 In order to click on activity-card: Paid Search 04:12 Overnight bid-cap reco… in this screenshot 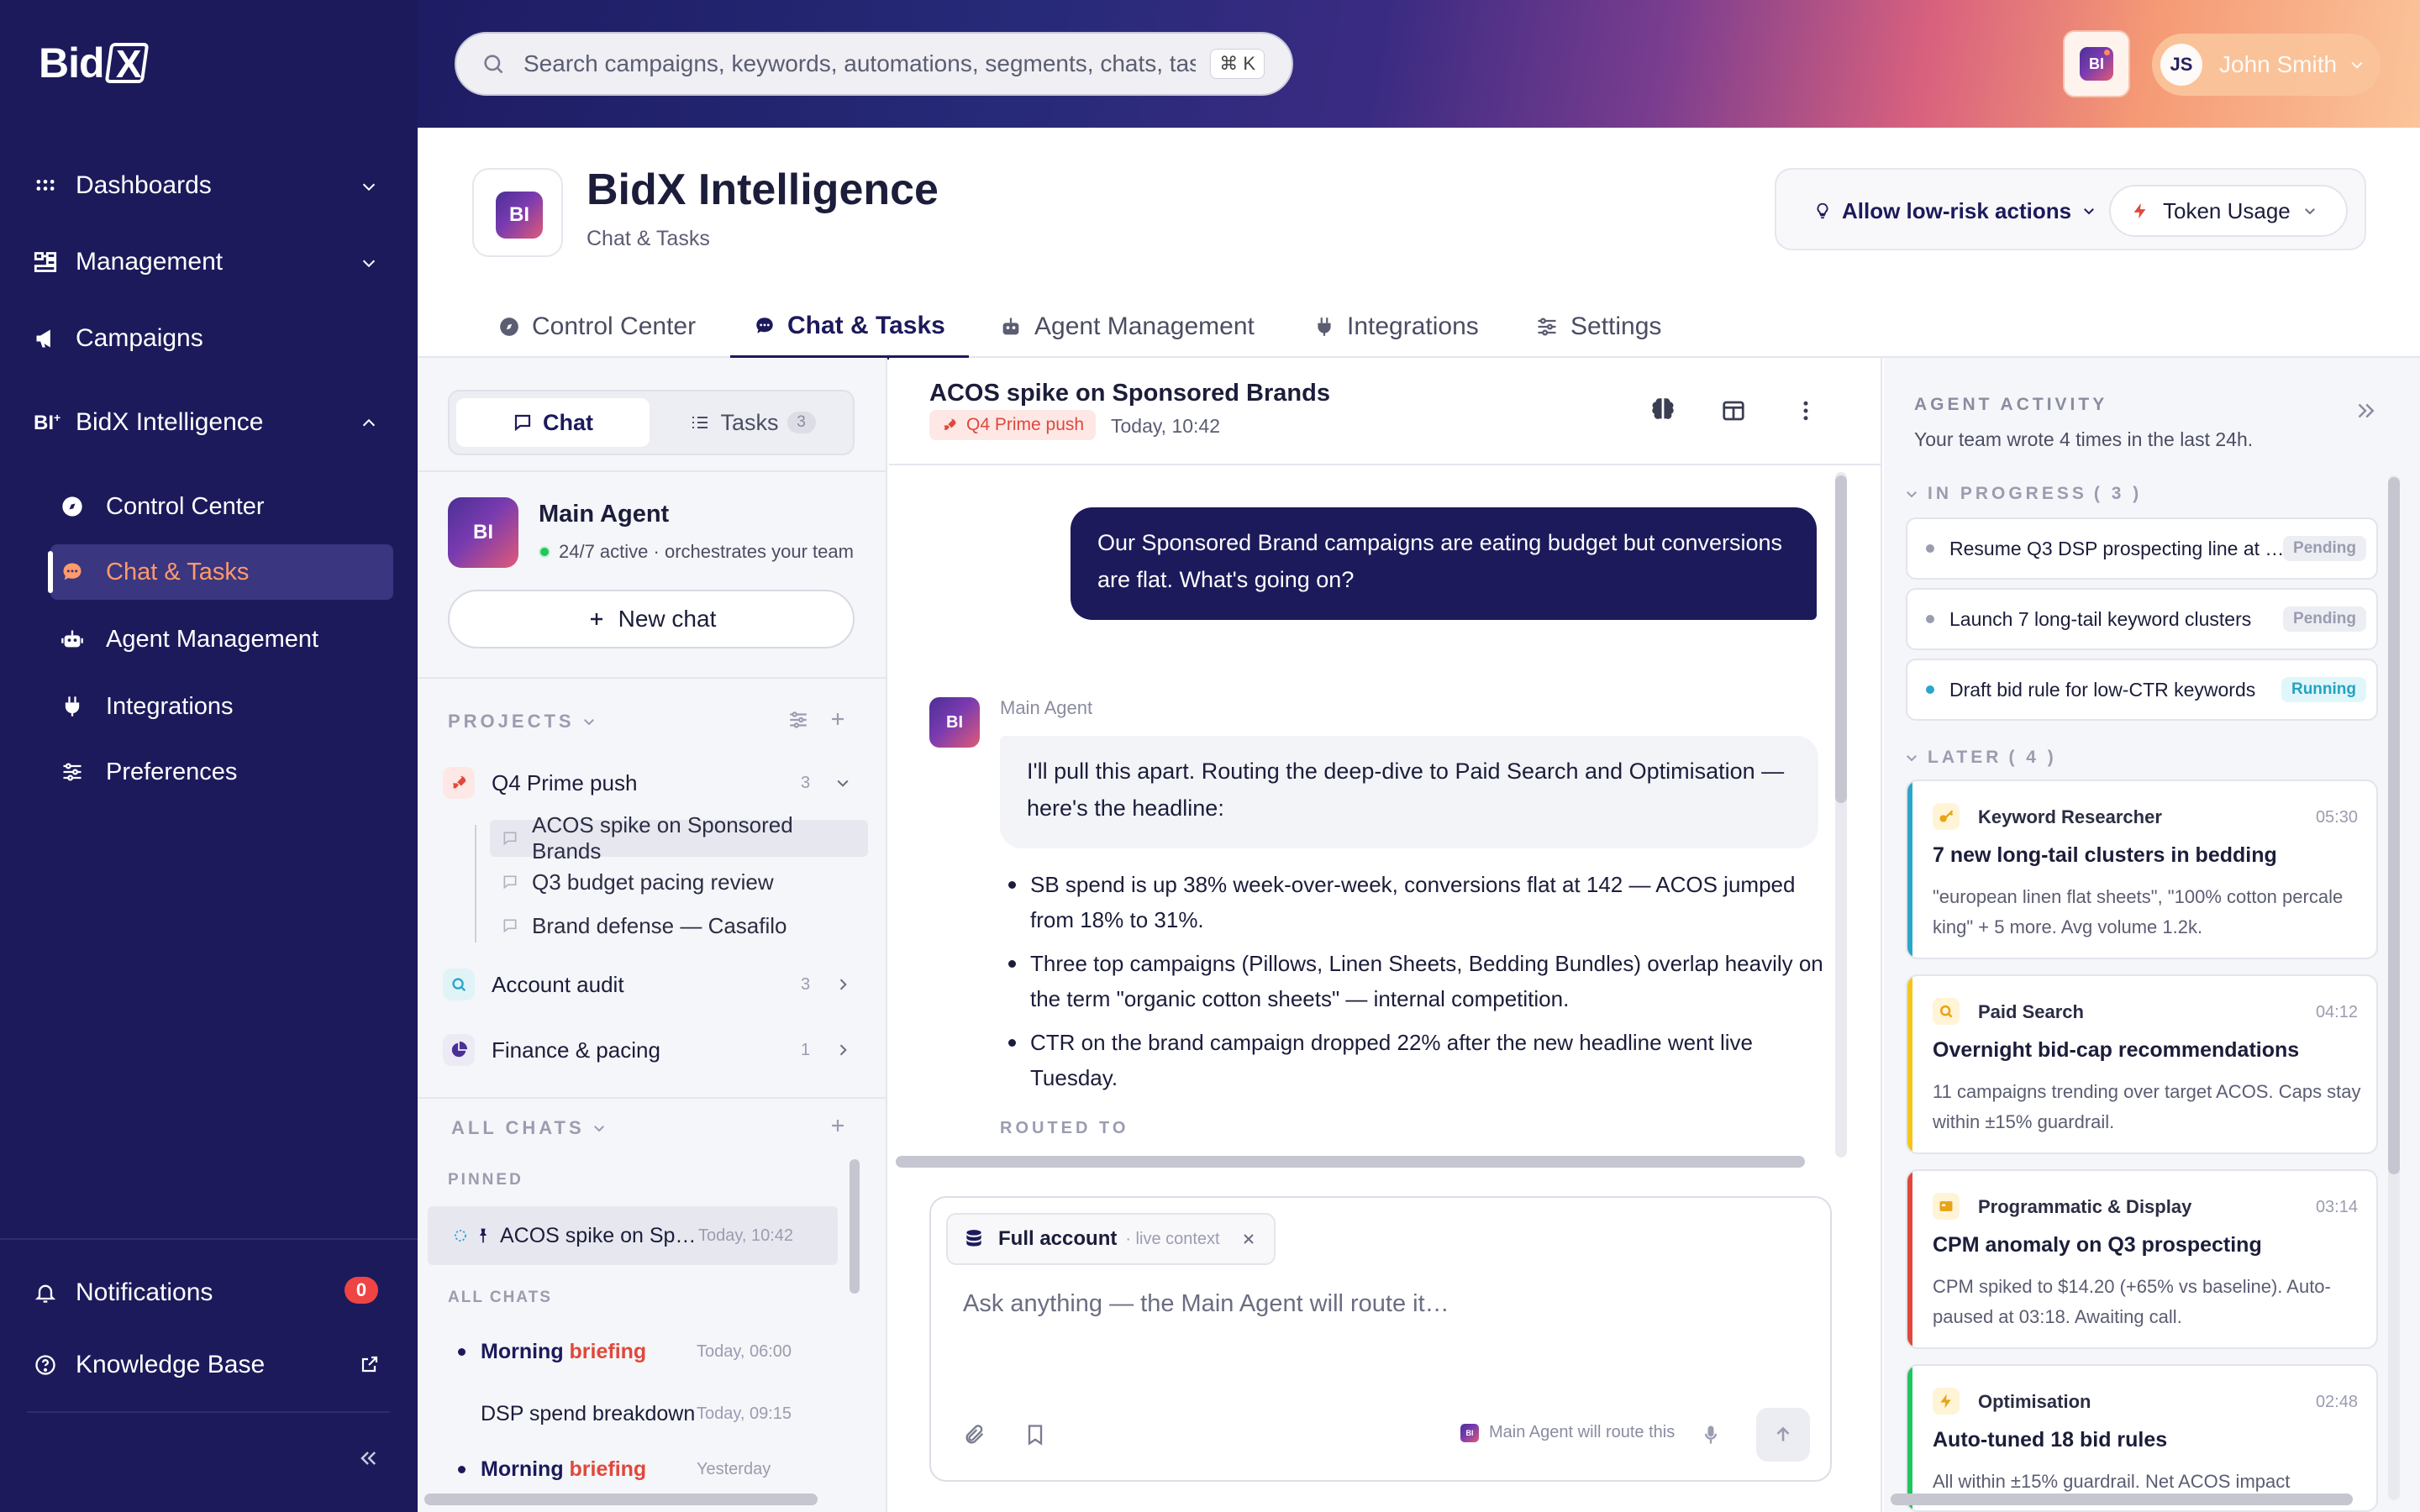, I will do `click(2142, 1064)`.